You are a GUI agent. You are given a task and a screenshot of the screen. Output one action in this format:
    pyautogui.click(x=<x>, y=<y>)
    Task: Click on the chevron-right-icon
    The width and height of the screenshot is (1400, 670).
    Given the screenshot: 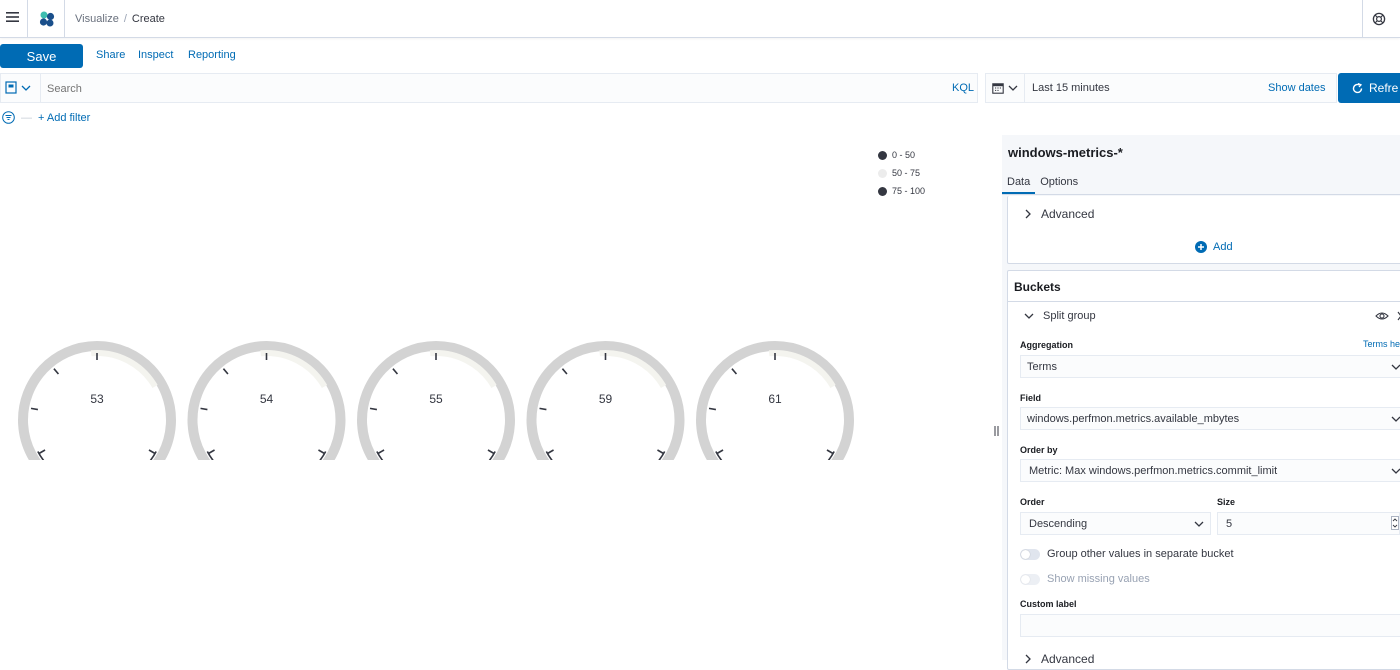 What is the action you would take?
    pyautogui.click(x=1028, y=659)
    